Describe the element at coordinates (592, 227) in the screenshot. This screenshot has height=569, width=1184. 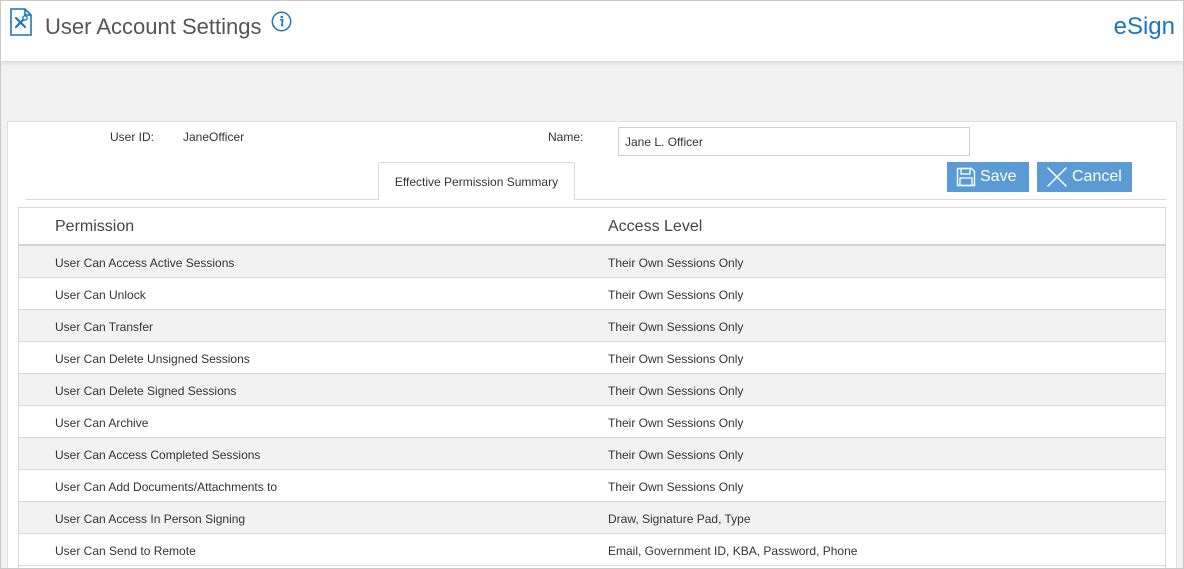
I see `table-header: Permission Access Level` at that location.